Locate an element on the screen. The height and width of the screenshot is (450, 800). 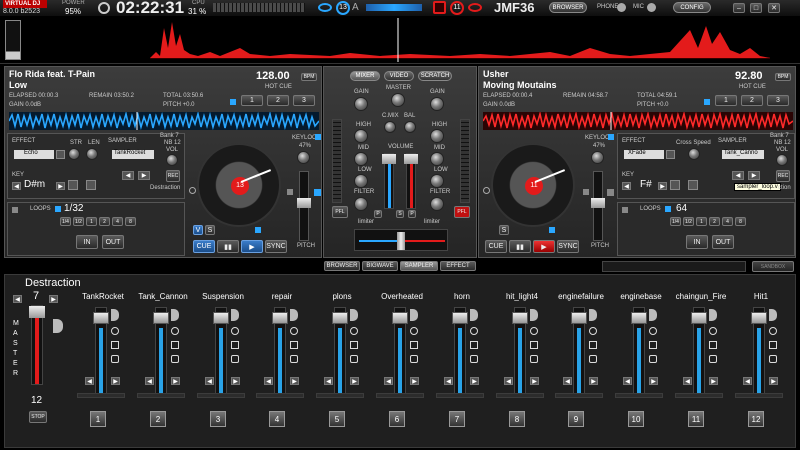
left-pitch-lock-icon is located at coordinates (290, 192).